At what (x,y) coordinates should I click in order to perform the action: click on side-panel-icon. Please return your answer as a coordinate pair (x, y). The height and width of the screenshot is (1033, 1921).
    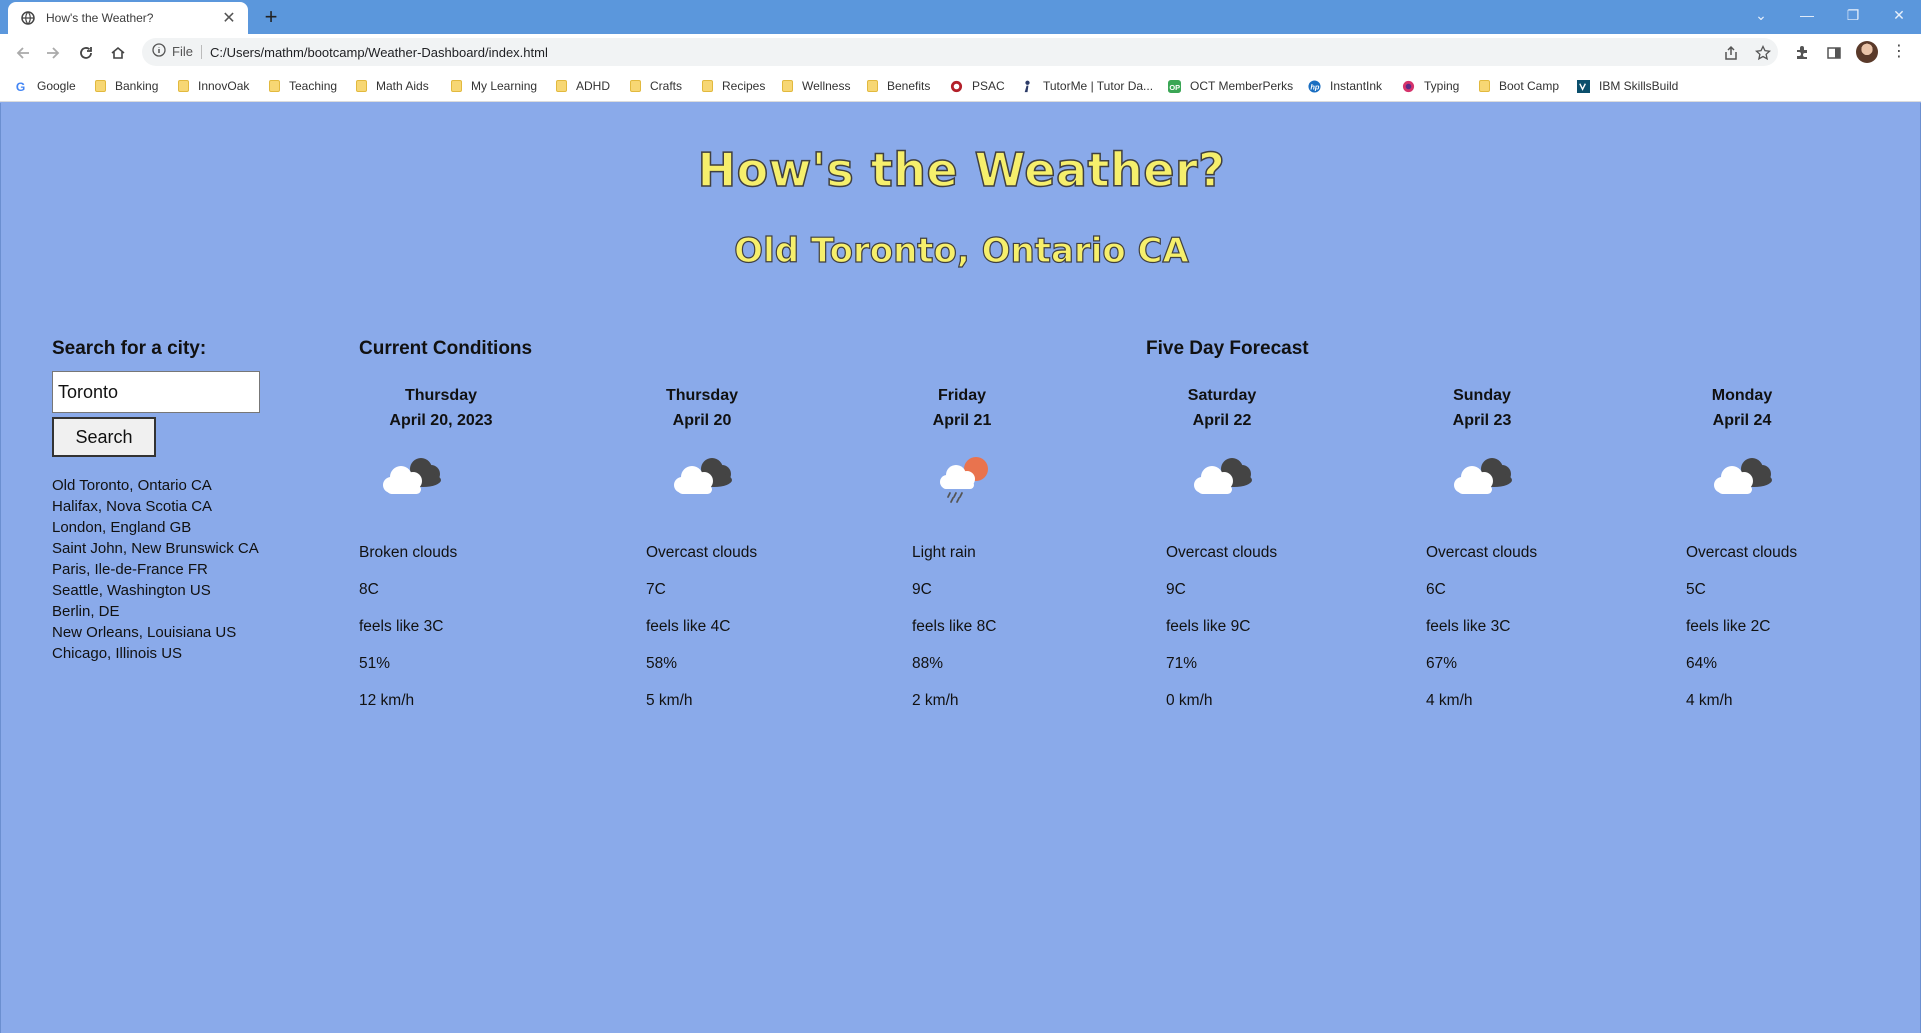
    Looking at the image, I should click on (1834, 53).